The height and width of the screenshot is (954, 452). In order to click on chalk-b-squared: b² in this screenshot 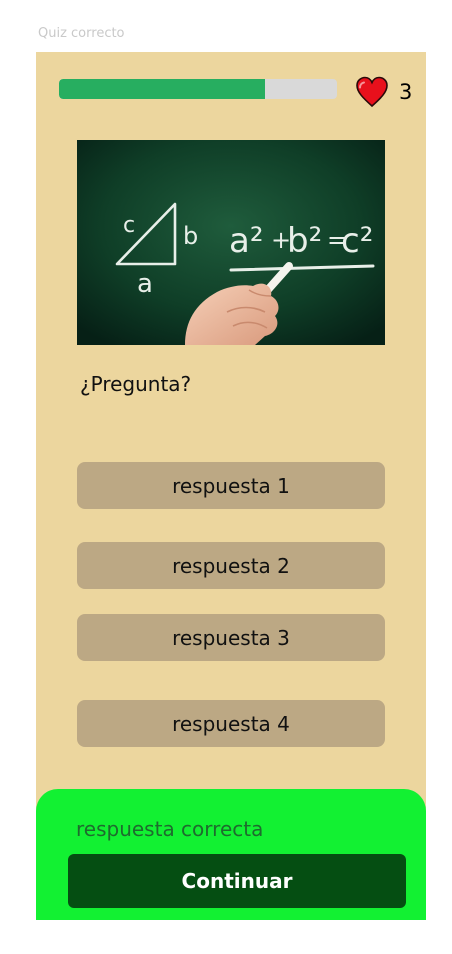, I will do `click(304, 241)`.